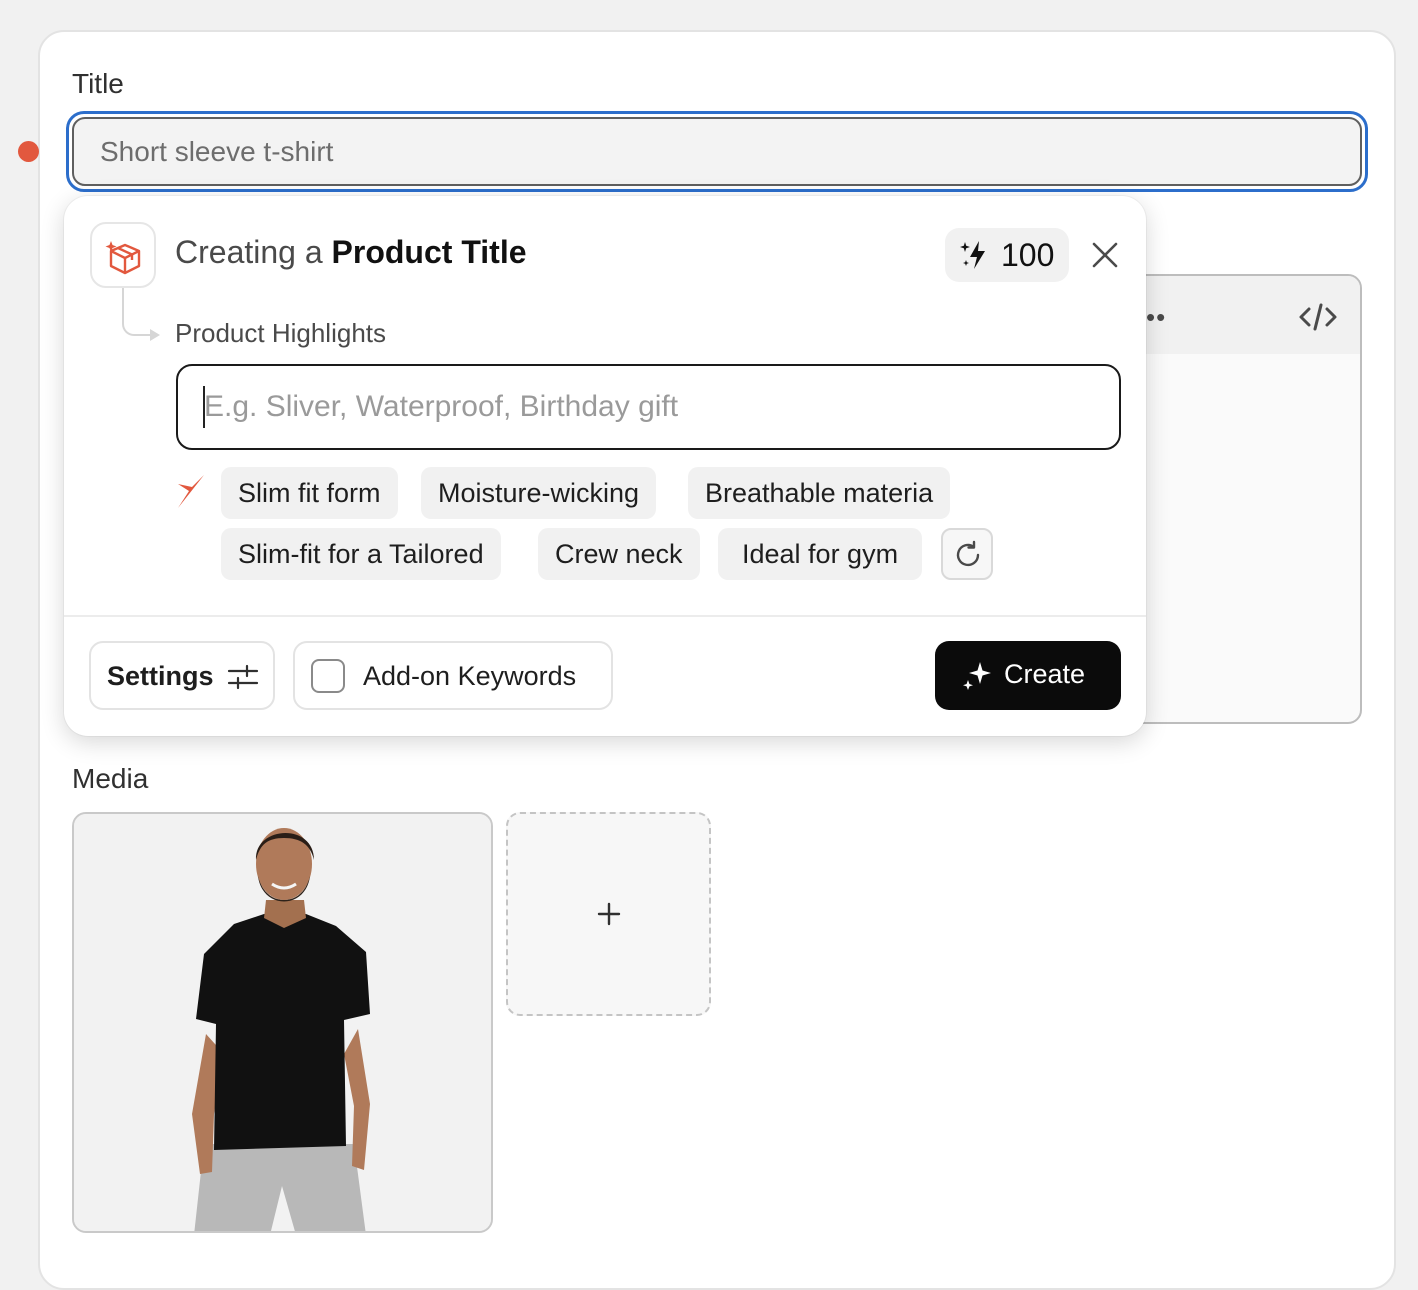 This screenshot has height=1290, width=1418. Describe the element at coordinates (110, 778) in the screenshot. I see `media-label: Media` at that location.